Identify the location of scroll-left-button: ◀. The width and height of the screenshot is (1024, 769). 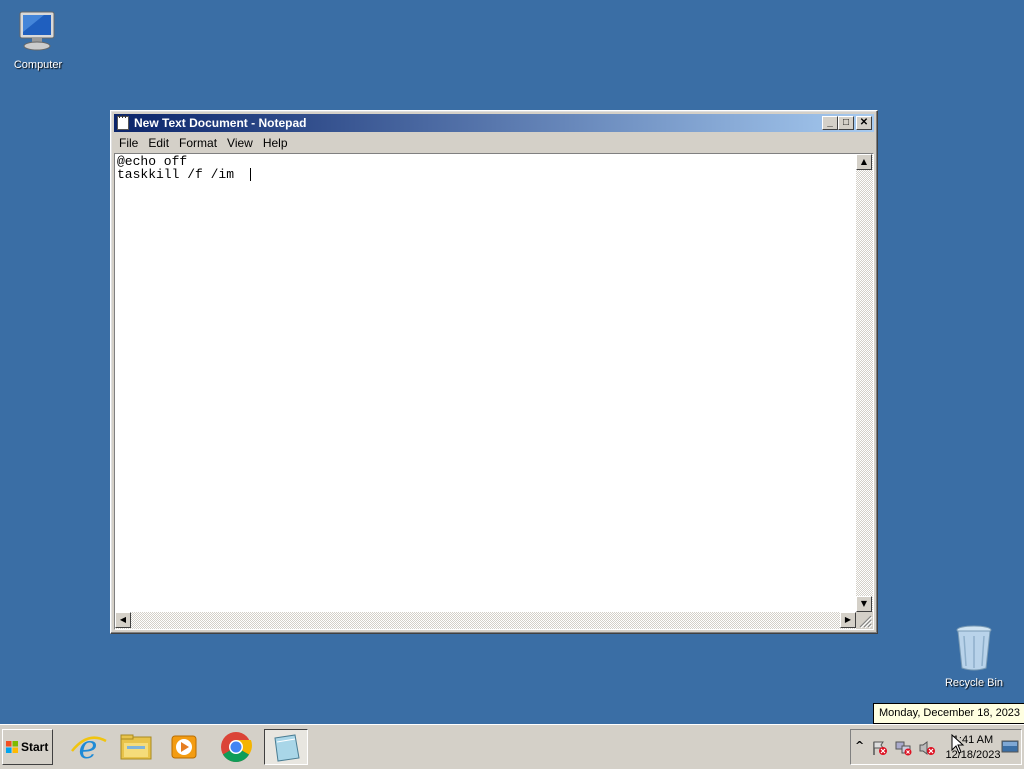
(123, 620).